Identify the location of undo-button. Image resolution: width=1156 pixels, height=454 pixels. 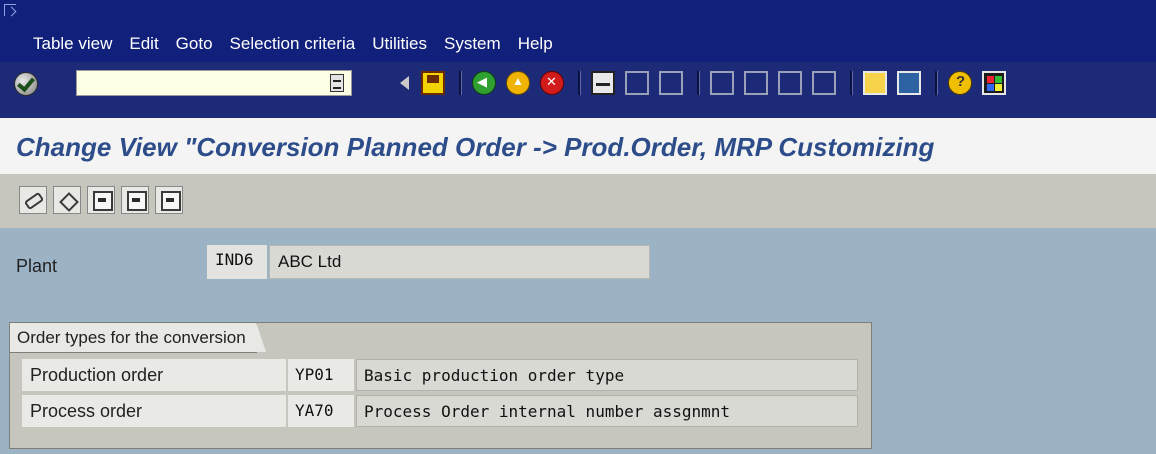
(67, 200).